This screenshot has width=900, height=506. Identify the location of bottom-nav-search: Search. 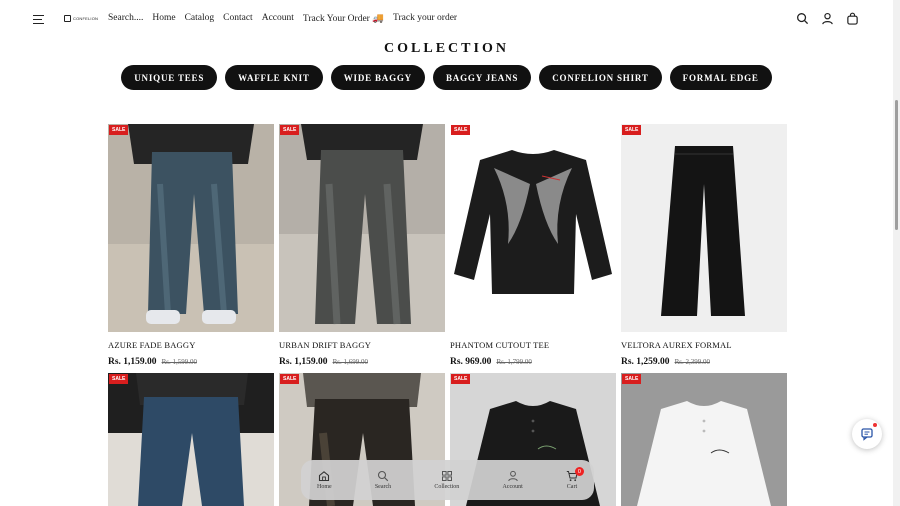
(383, 480).